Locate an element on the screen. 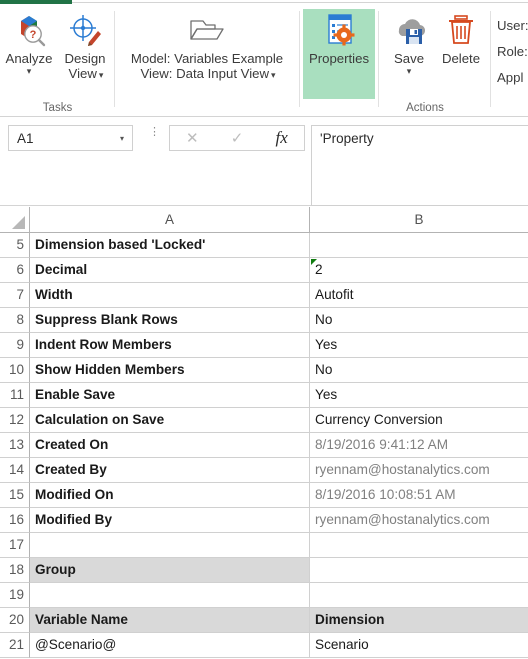 This screenshot has height=659, width=528. cell-b7: Autofit is located at coordinates (419, 295).